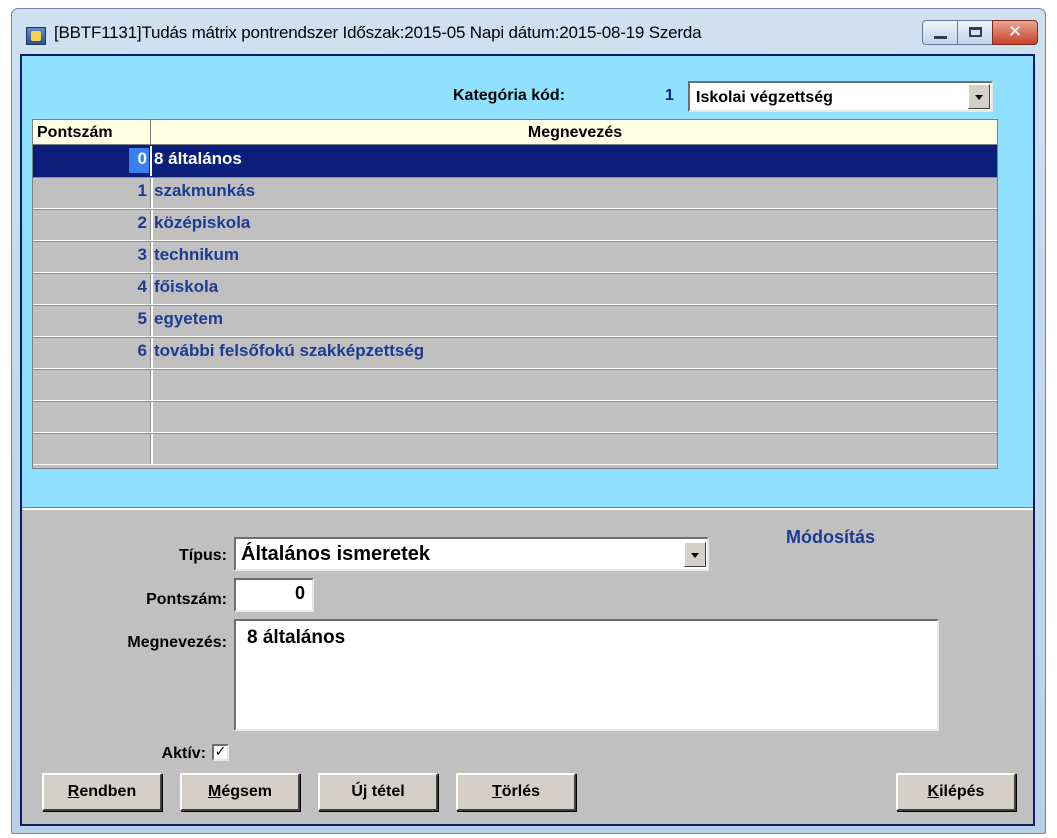 Image resolution: width=1057 pixels, height=838 pixels. What do you see at coordinates (509, 95) in the screenshot?
I see `category-code-label: Kategória kód:` at bounding box center [509, 95].